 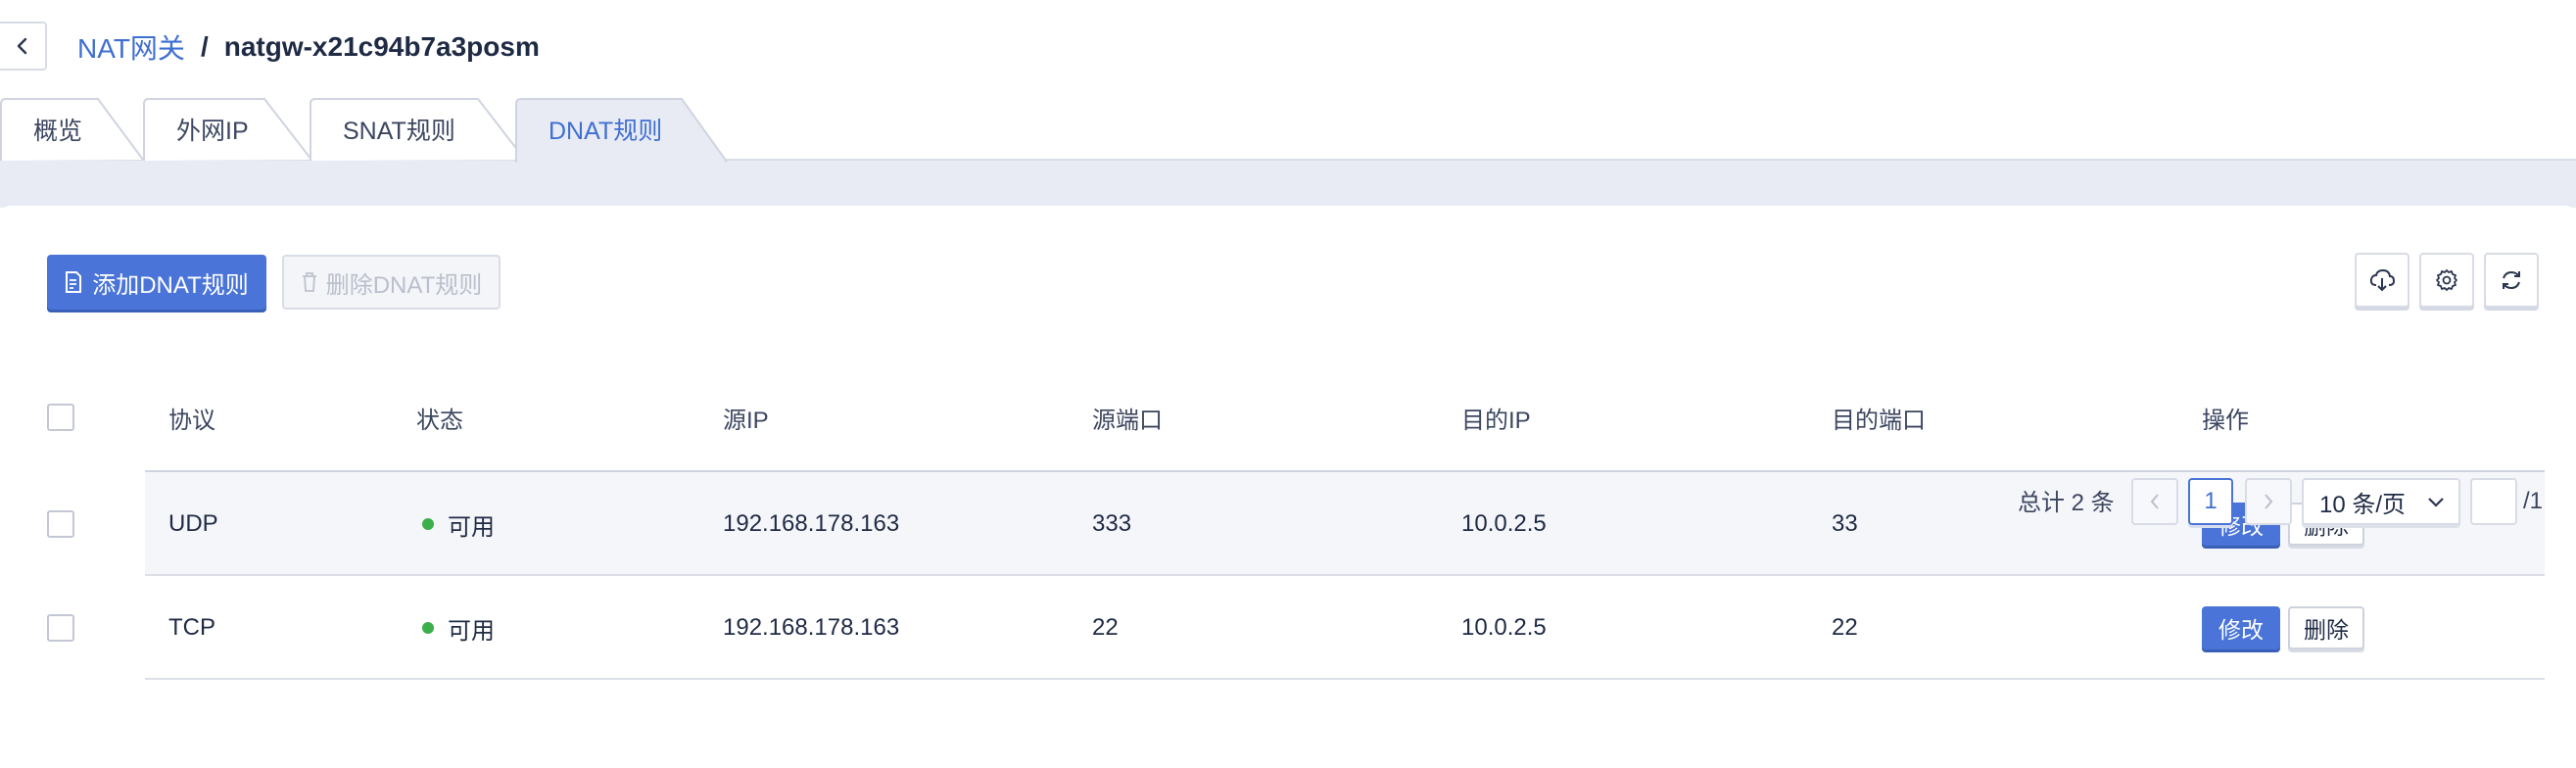 What do you see at coordinates (1106, 627) in the screenshot?
I see `source-port-cell: 22` at bounding box center [1106, 627].